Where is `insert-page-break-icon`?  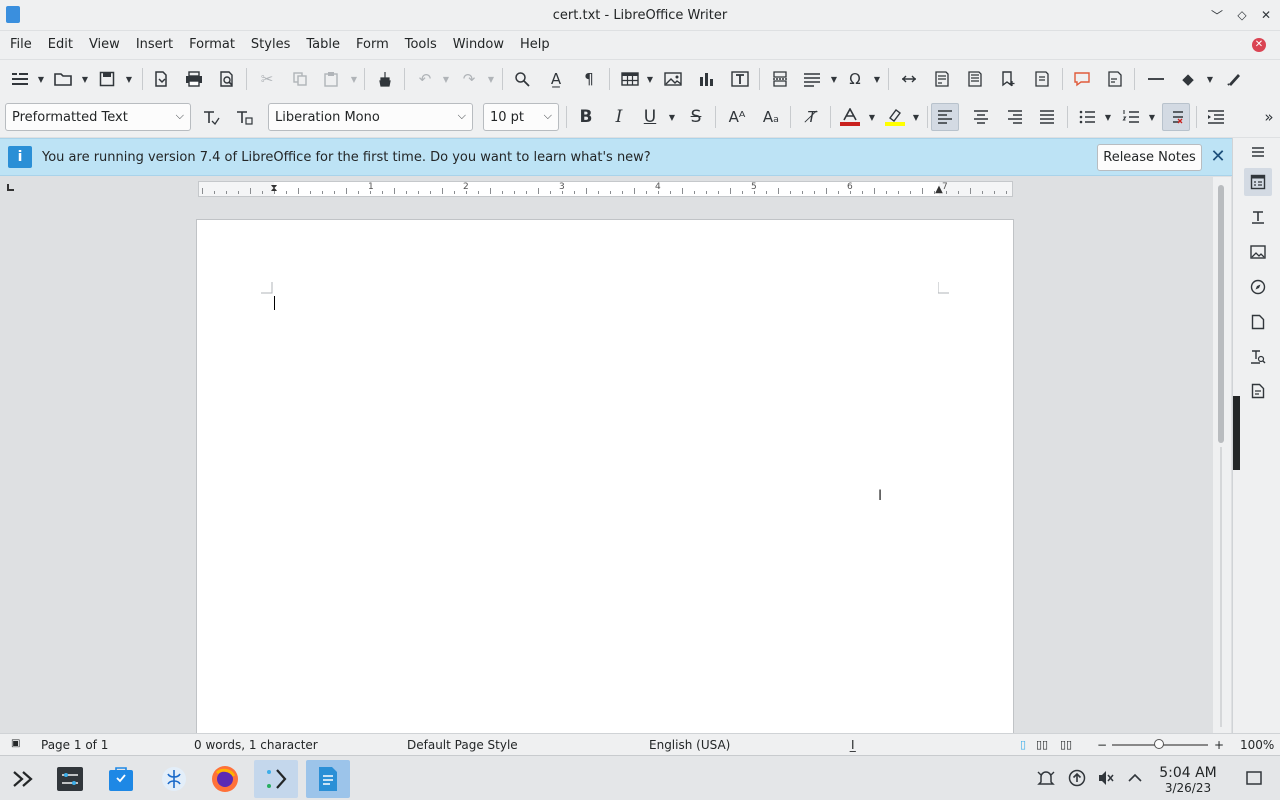 insert-page-break-icon is located at coordinates (780, 79).